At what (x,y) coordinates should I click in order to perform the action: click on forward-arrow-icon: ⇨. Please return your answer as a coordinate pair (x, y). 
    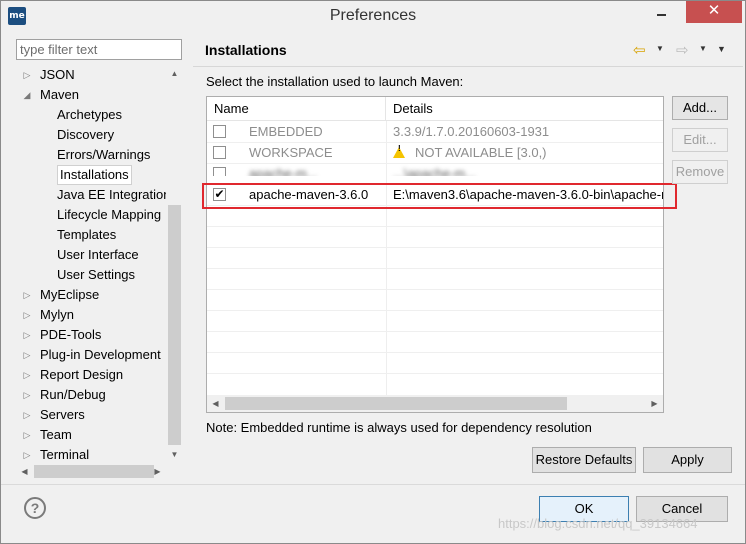
    Looking at the image, I should click on (682, 50).